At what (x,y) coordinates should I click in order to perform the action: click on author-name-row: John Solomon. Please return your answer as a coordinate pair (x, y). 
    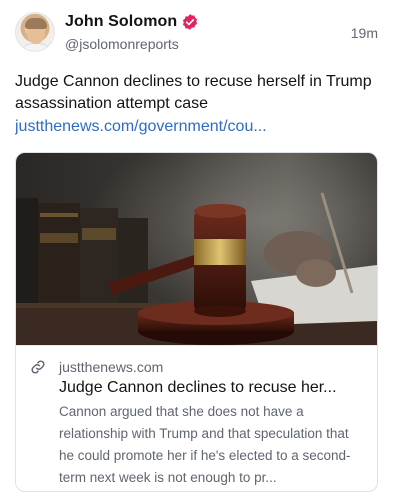
    Looking at the image, I should click on (132, 22).